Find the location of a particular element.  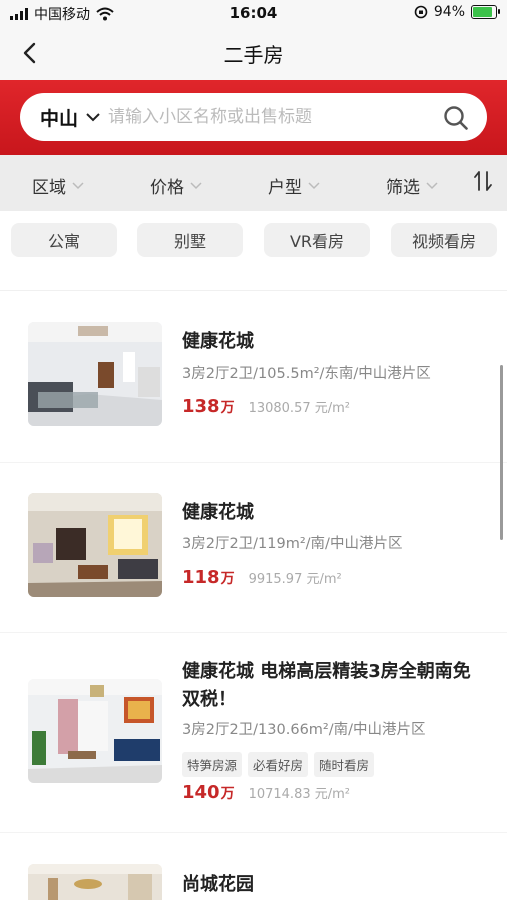

listing-info: 3房2厅2卫/130.66m²/南/中山港片区 is located at coordinates (304, 730).